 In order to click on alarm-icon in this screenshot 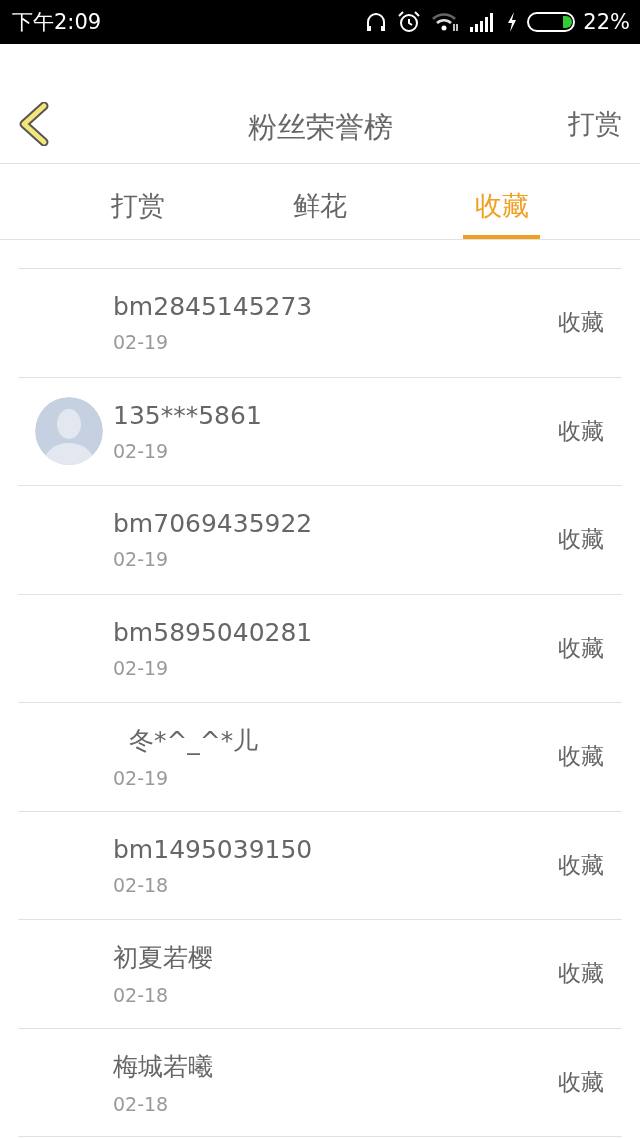, I will do `click(409, 22)`.